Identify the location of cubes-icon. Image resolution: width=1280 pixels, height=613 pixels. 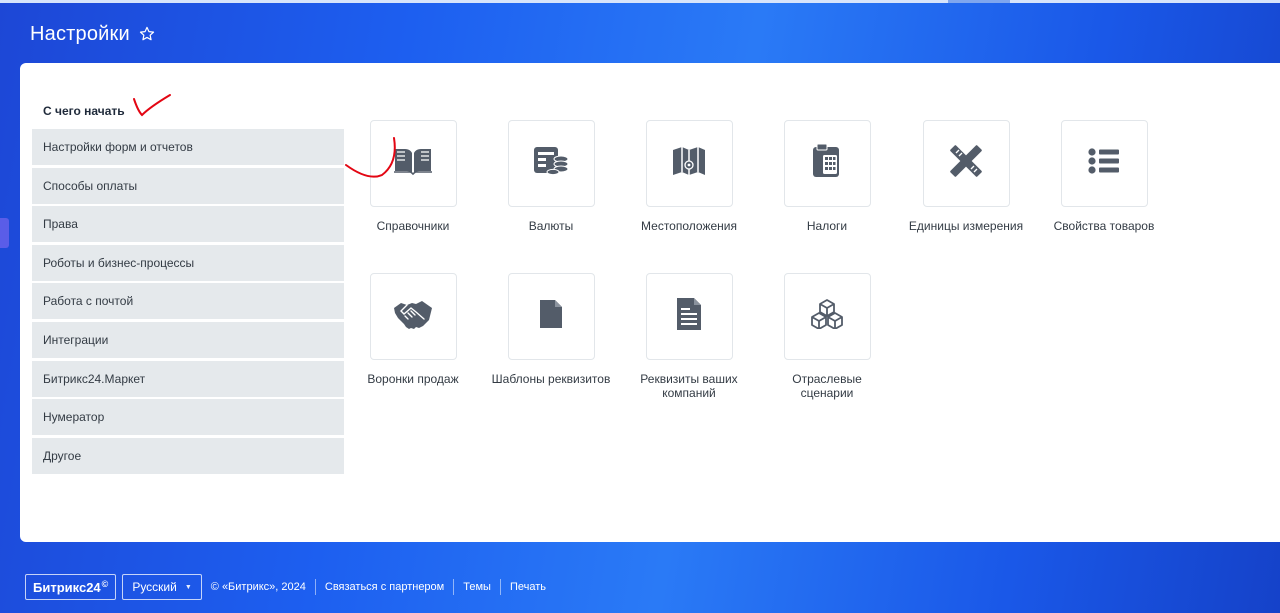
(827, 316).